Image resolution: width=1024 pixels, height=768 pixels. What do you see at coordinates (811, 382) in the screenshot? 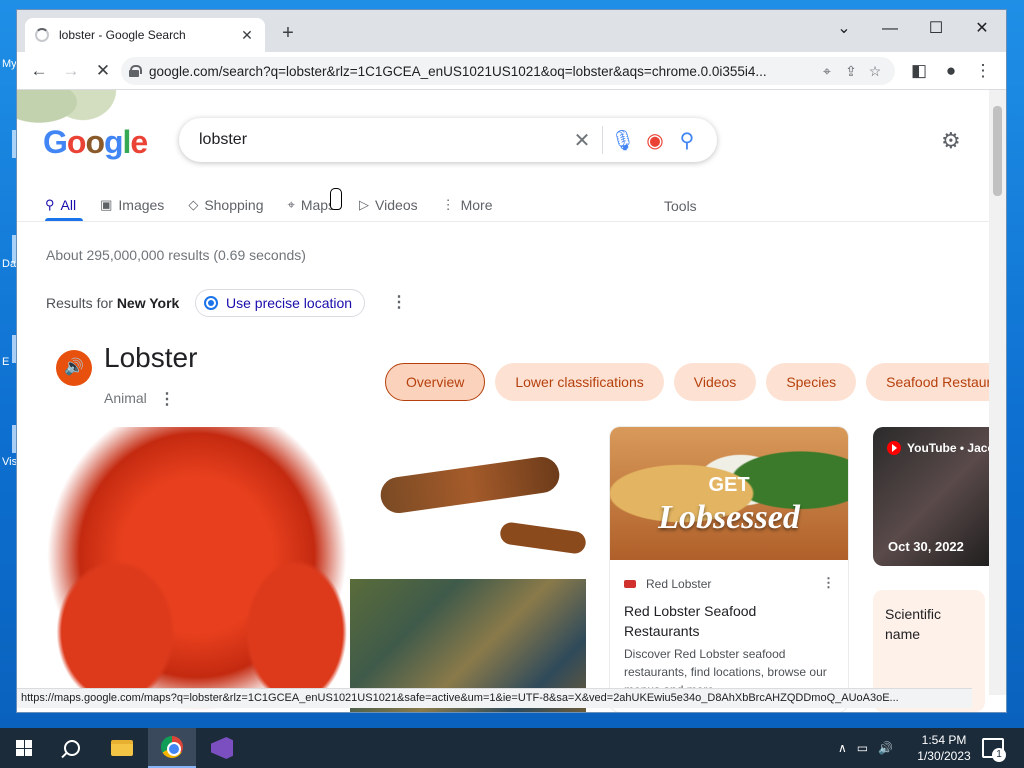
I see `chip-species: Species` at bounding box center [811, 382].